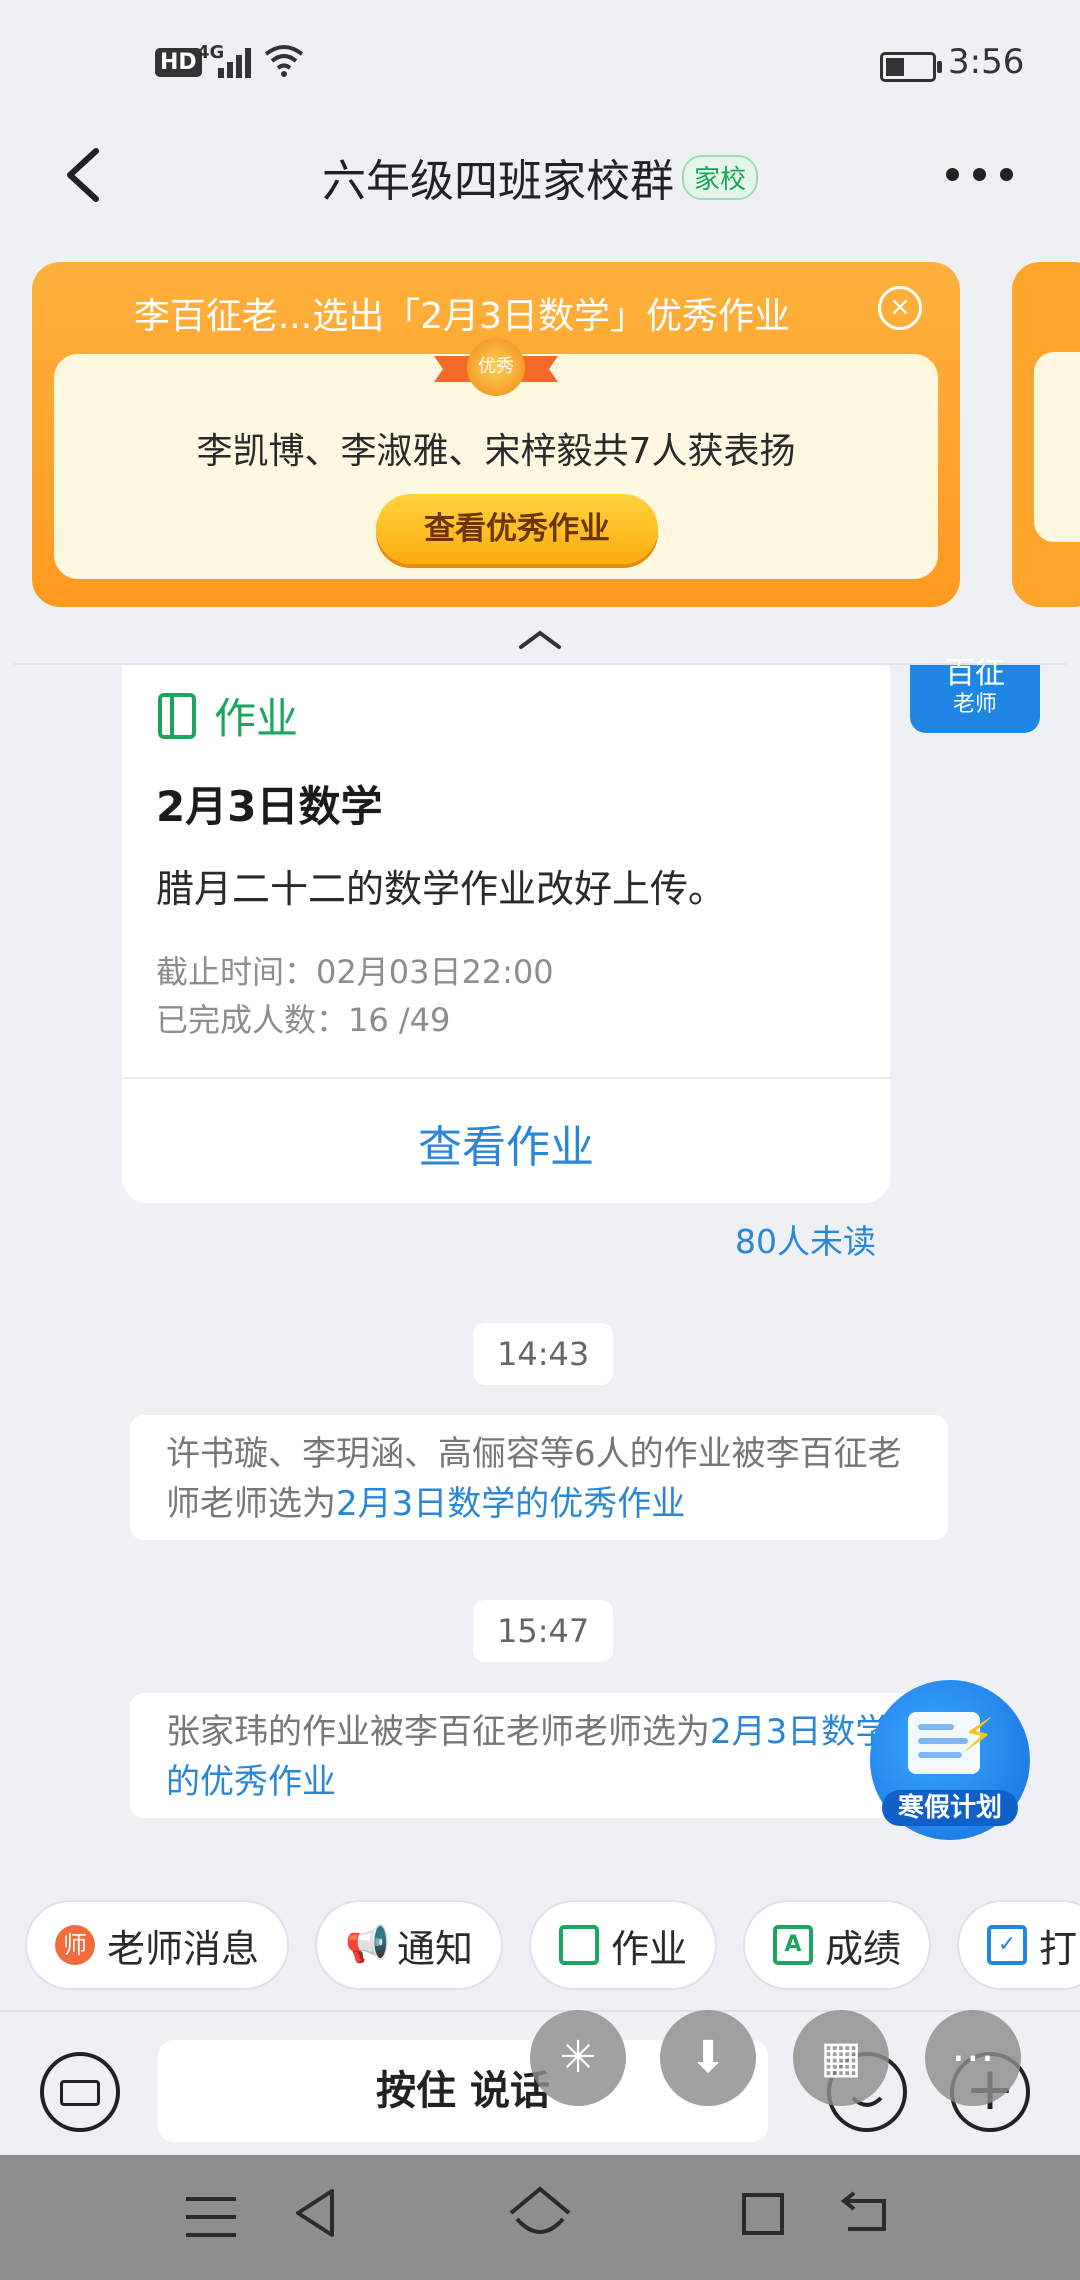 The height and width of the screenshot is (2280, 1080). What do you see at coordinates (975, 673) in the screenshot?
I see `teacher-name: 百征` at bounding box center [975, 673].